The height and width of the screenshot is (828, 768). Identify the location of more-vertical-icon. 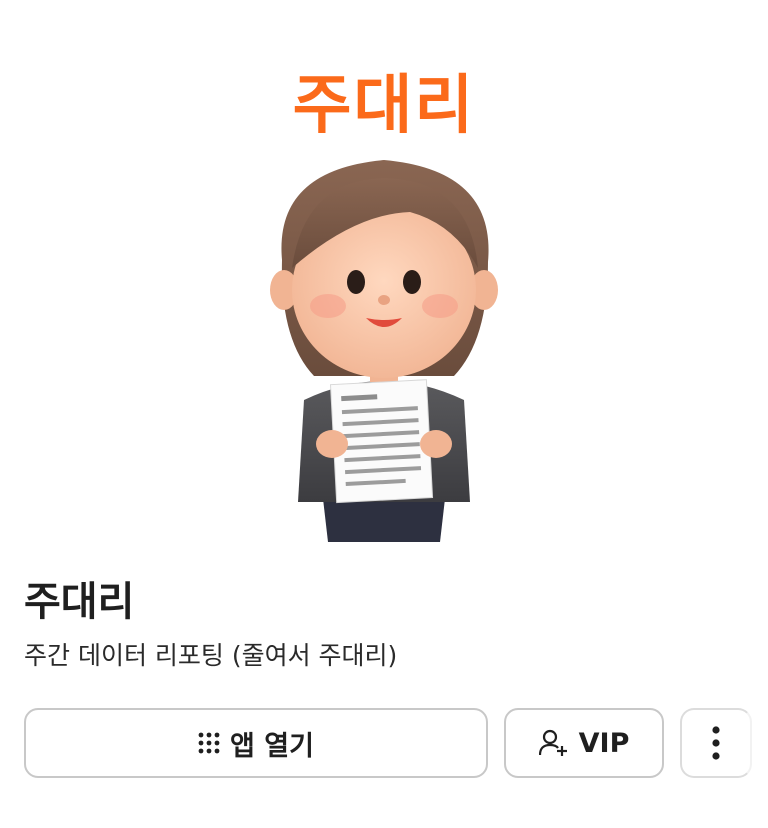
(716, 743).